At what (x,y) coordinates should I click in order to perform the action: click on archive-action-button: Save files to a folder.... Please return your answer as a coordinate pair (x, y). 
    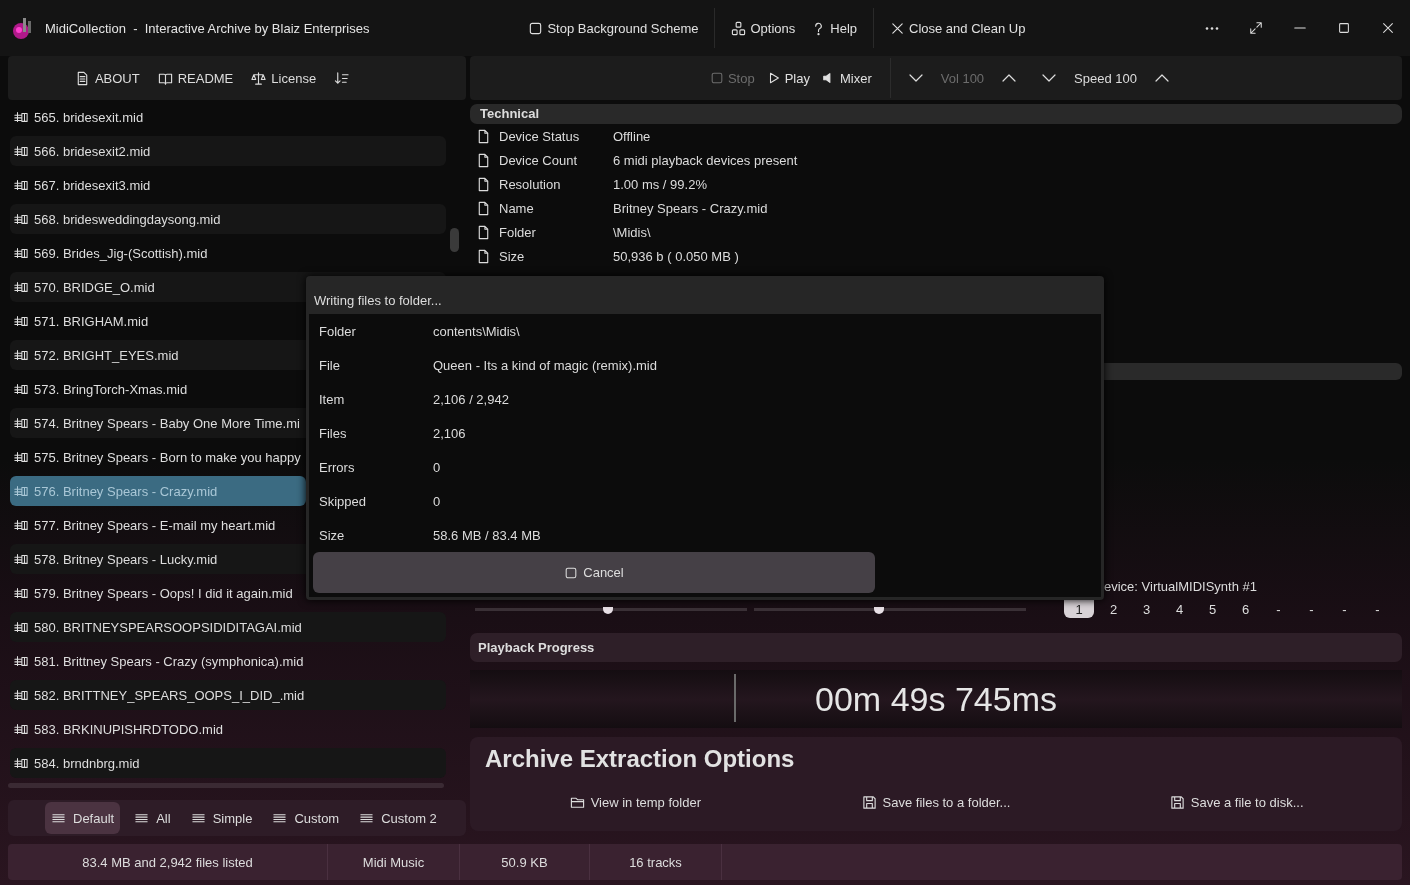
    Looking at the image, I should click on (936, 802).